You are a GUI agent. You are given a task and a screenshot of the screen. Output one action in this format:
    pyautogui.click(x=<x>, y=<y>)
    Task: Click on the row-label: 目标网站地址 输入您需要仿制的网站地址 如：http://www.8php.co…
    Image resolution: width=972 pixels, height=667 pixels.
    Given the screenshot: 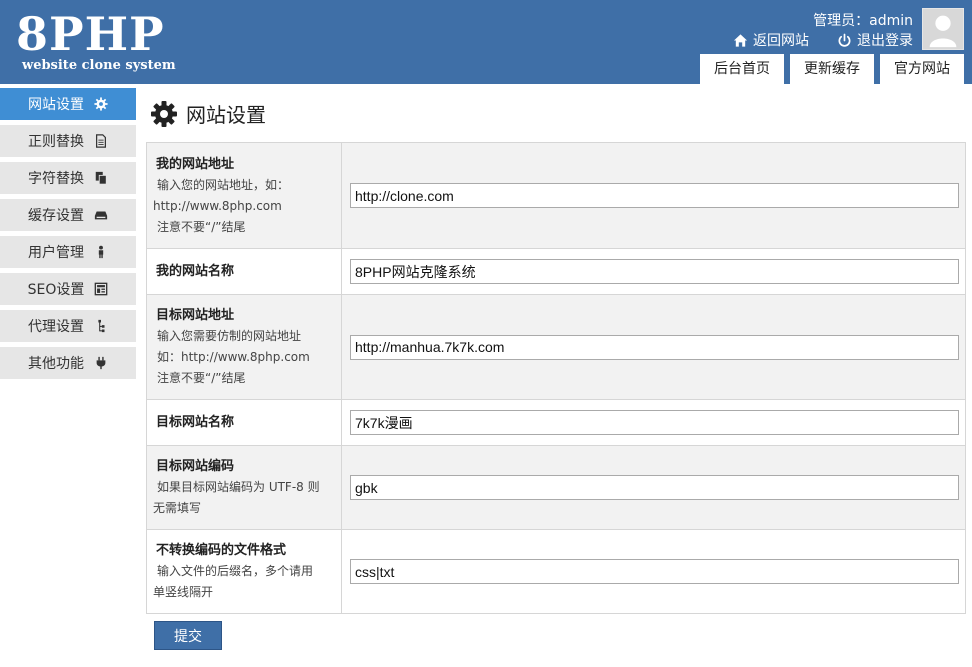 What is the action you would take?
    pyautogui.click(x=244, y=347)
    